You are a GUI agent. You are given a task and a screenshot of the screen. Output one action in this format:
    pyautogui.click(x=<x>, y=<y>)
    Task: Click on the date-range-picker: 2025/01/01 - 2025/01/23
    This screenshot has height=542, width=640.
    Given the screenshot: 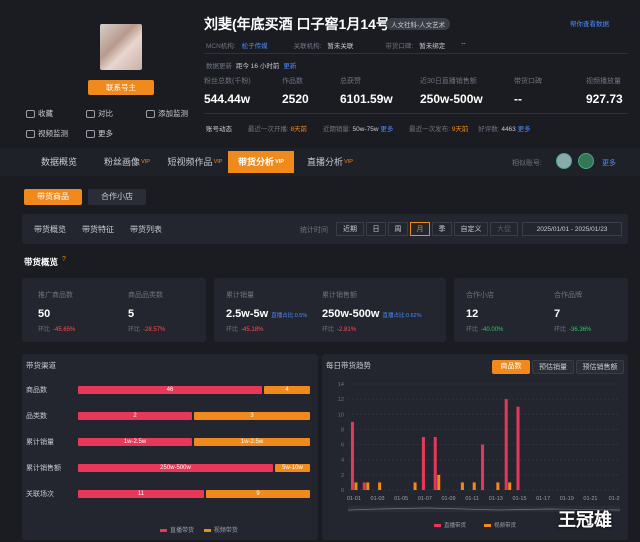 What is the action you would take?
    pyautogui.click(x=572, y=229)
    